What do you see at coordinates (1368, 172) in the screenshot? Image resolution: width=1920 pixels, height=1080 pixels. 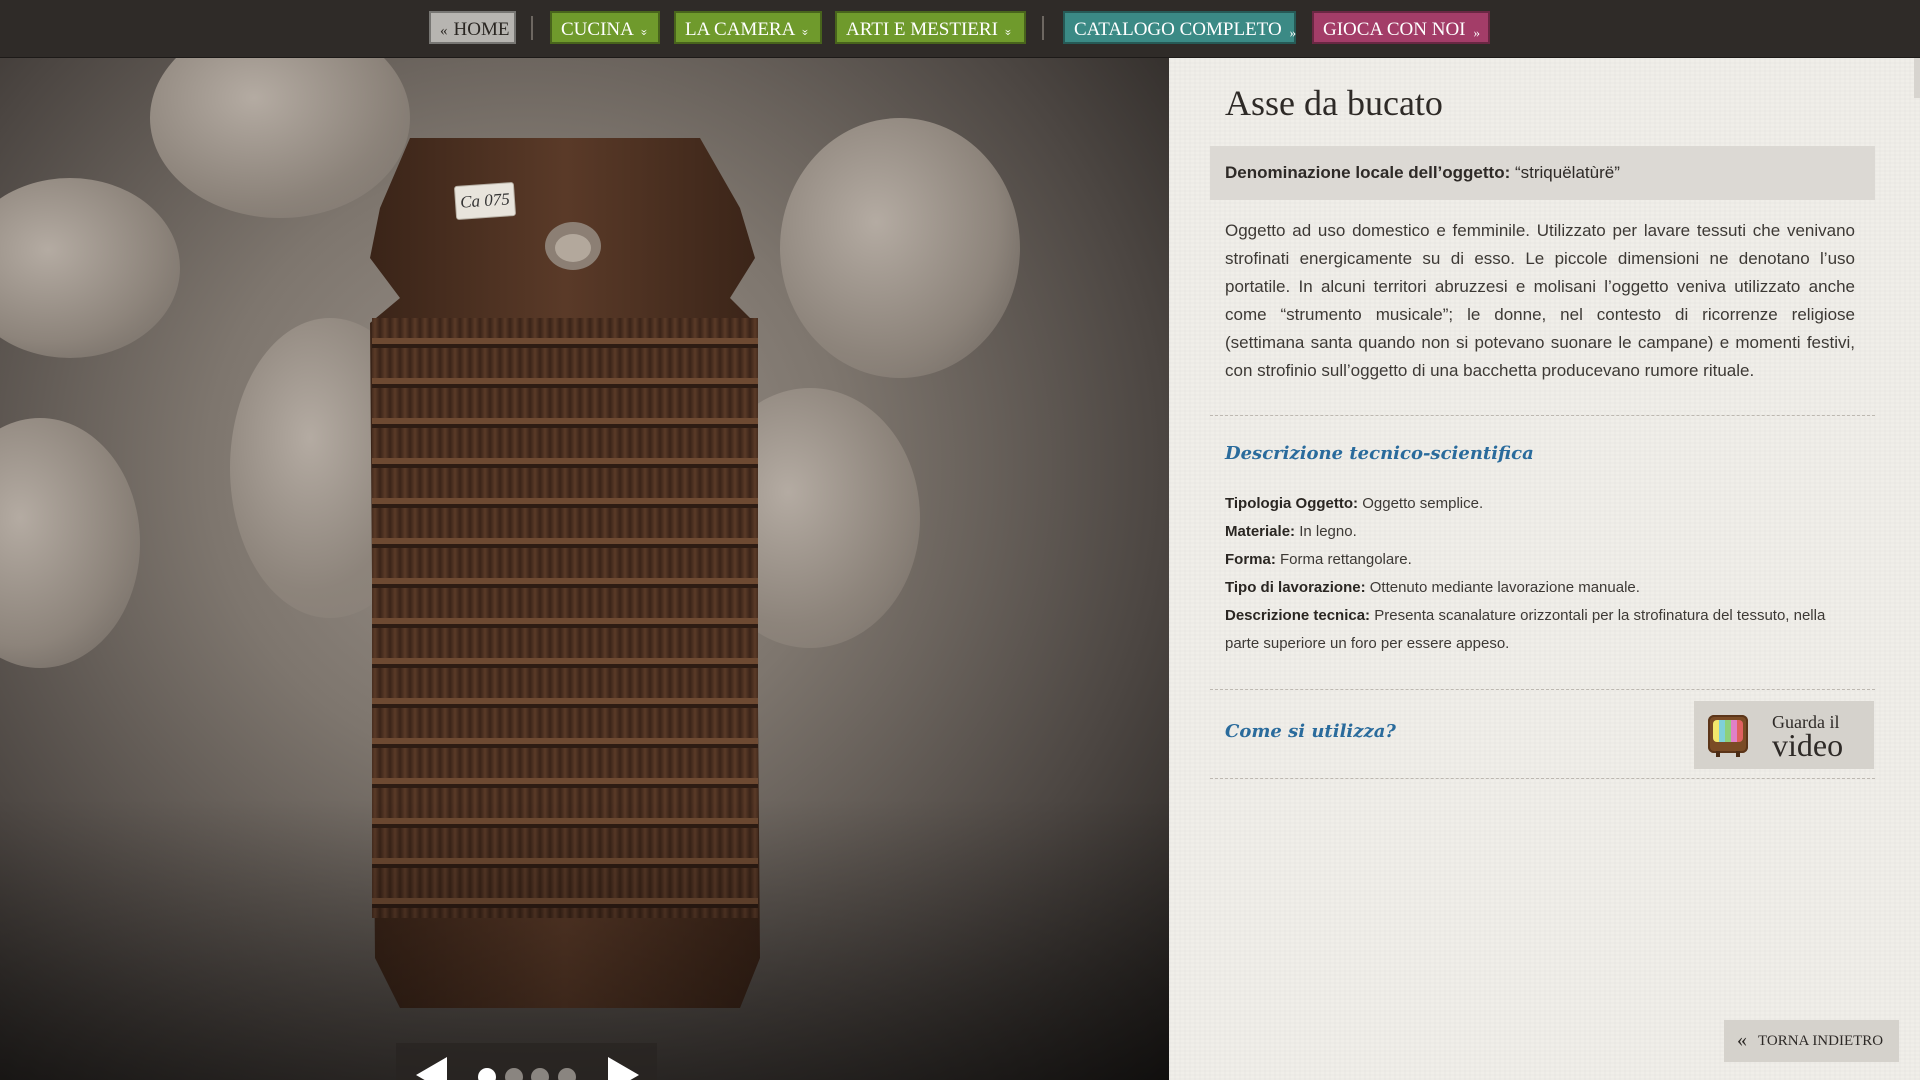 I see `local-name-label: Denominazione locale dell’oggetto:` at bounding box center [1368, 172].